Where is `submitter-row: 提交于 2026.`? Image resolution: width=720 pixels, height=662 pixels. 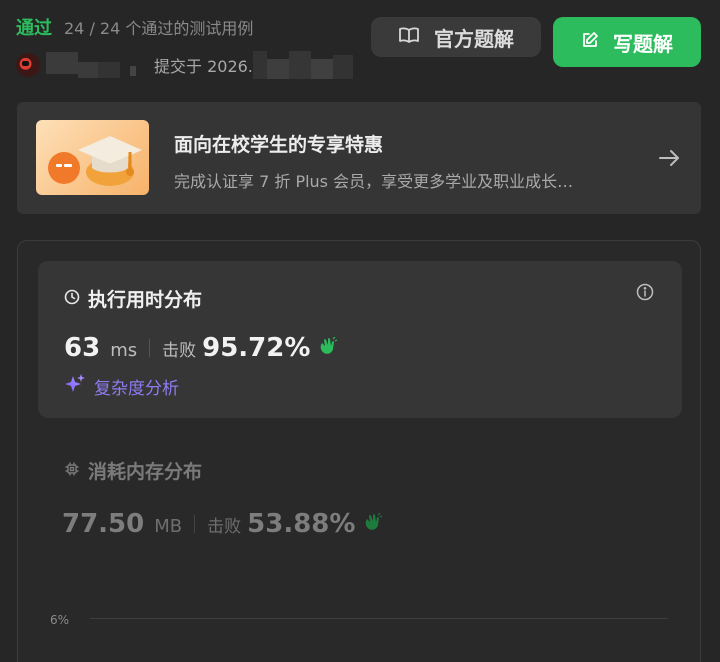 submitter-row: 提交于 2026. is located at coordinates (184, 65).